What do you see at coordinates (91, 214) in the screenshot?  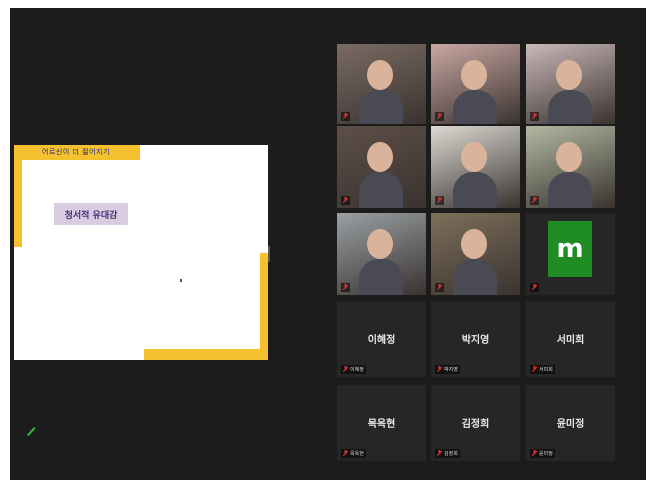 I see `slide-heading: 청서적 유대감` at bounding box center [91, 214].